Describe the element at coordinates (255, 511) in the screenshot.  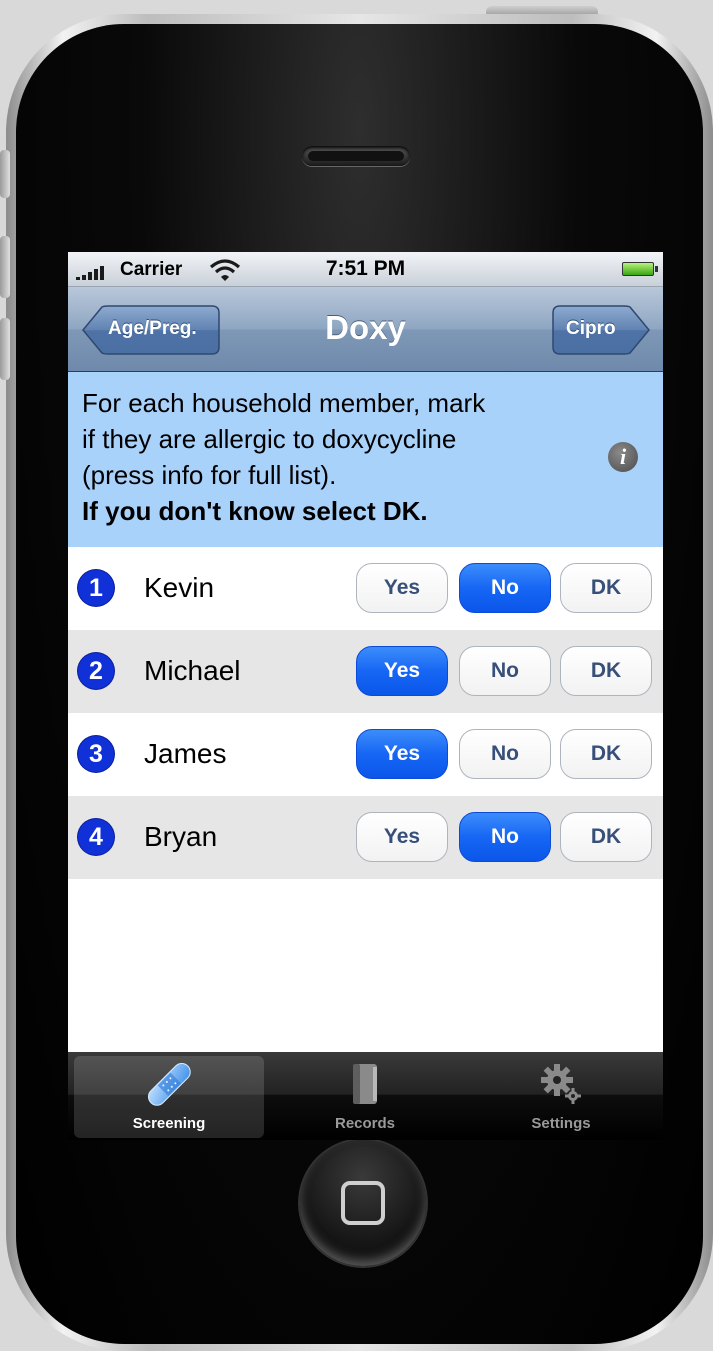
I see `instruction-line-4: If you don't know select DK.` at that location.